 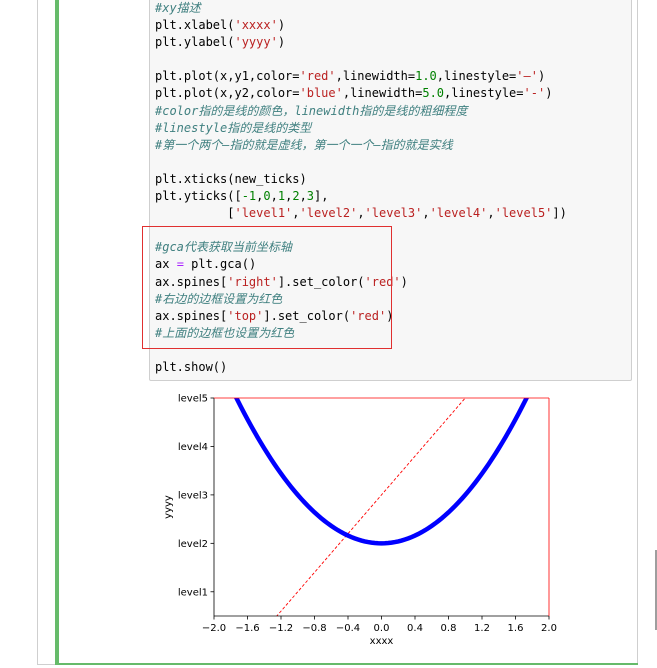 What do you see at coordinates (267, 196) in the screenshot?
I see `code-token: 0` at bounding box center [267, 196].